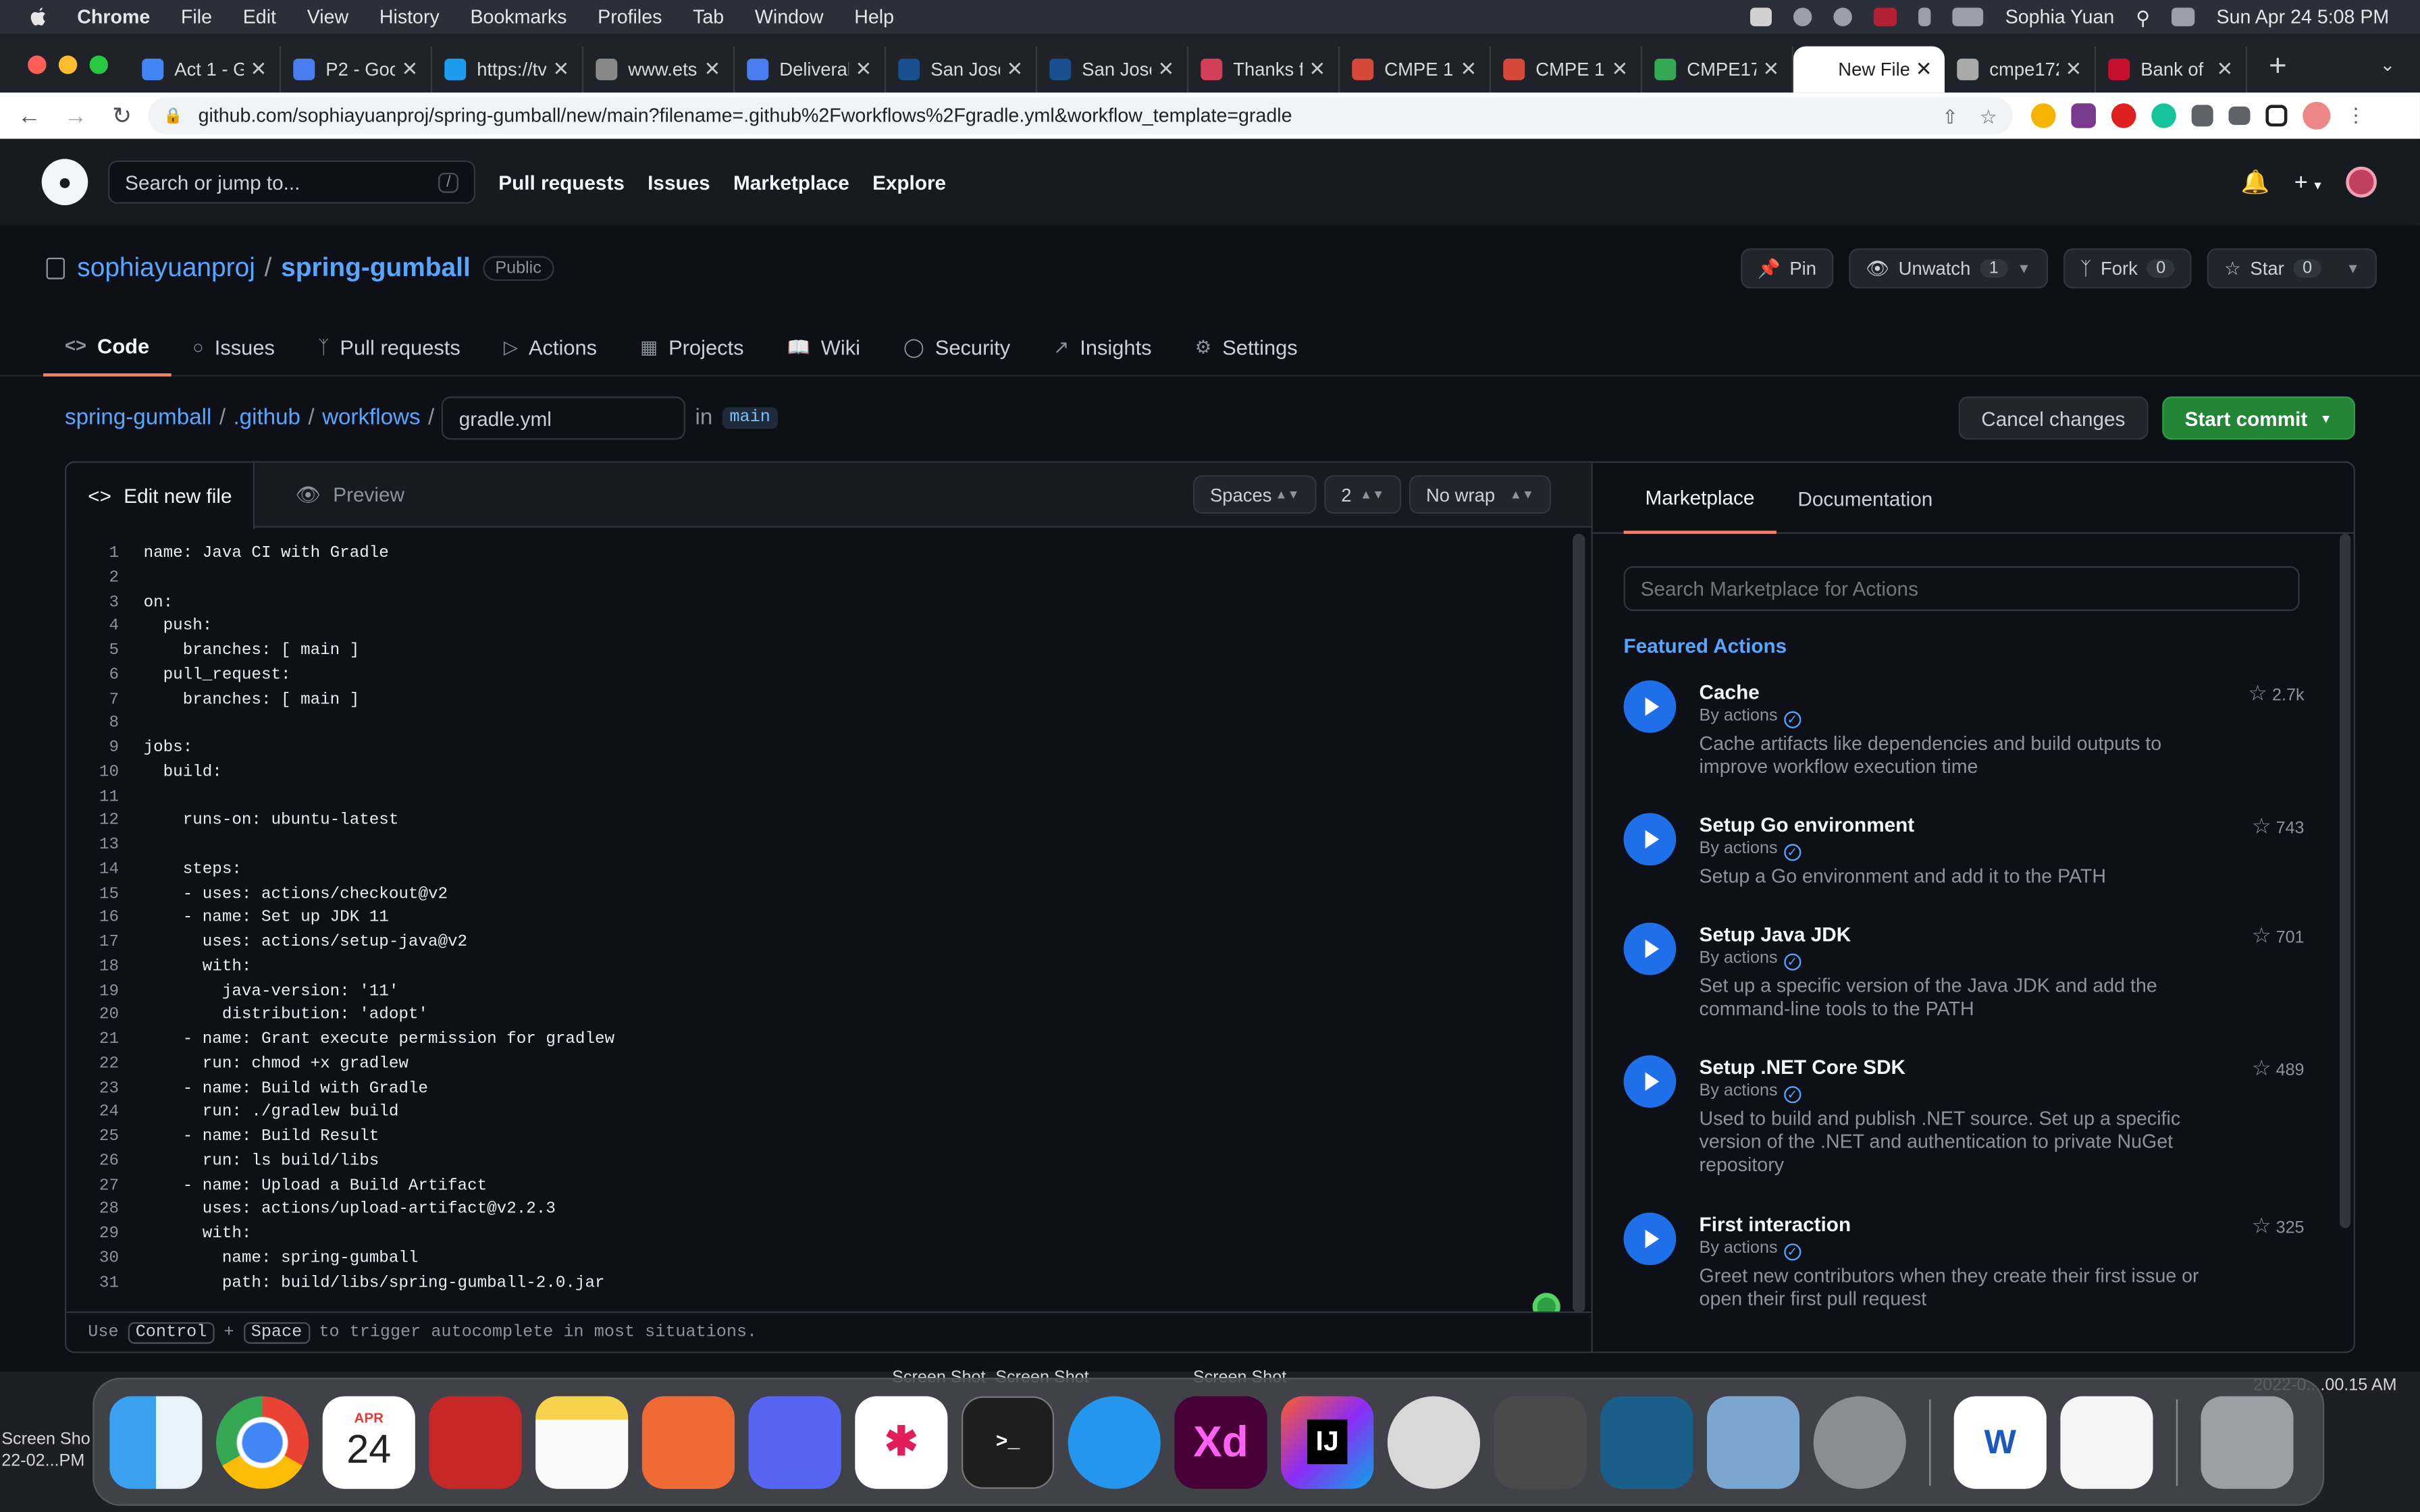 The width and height of the screenshot is (2420, 1512). What do you see at coordinates (789, 17) in the screenshot?
I see `menu-window: Window` at bounding box center [789, 17].